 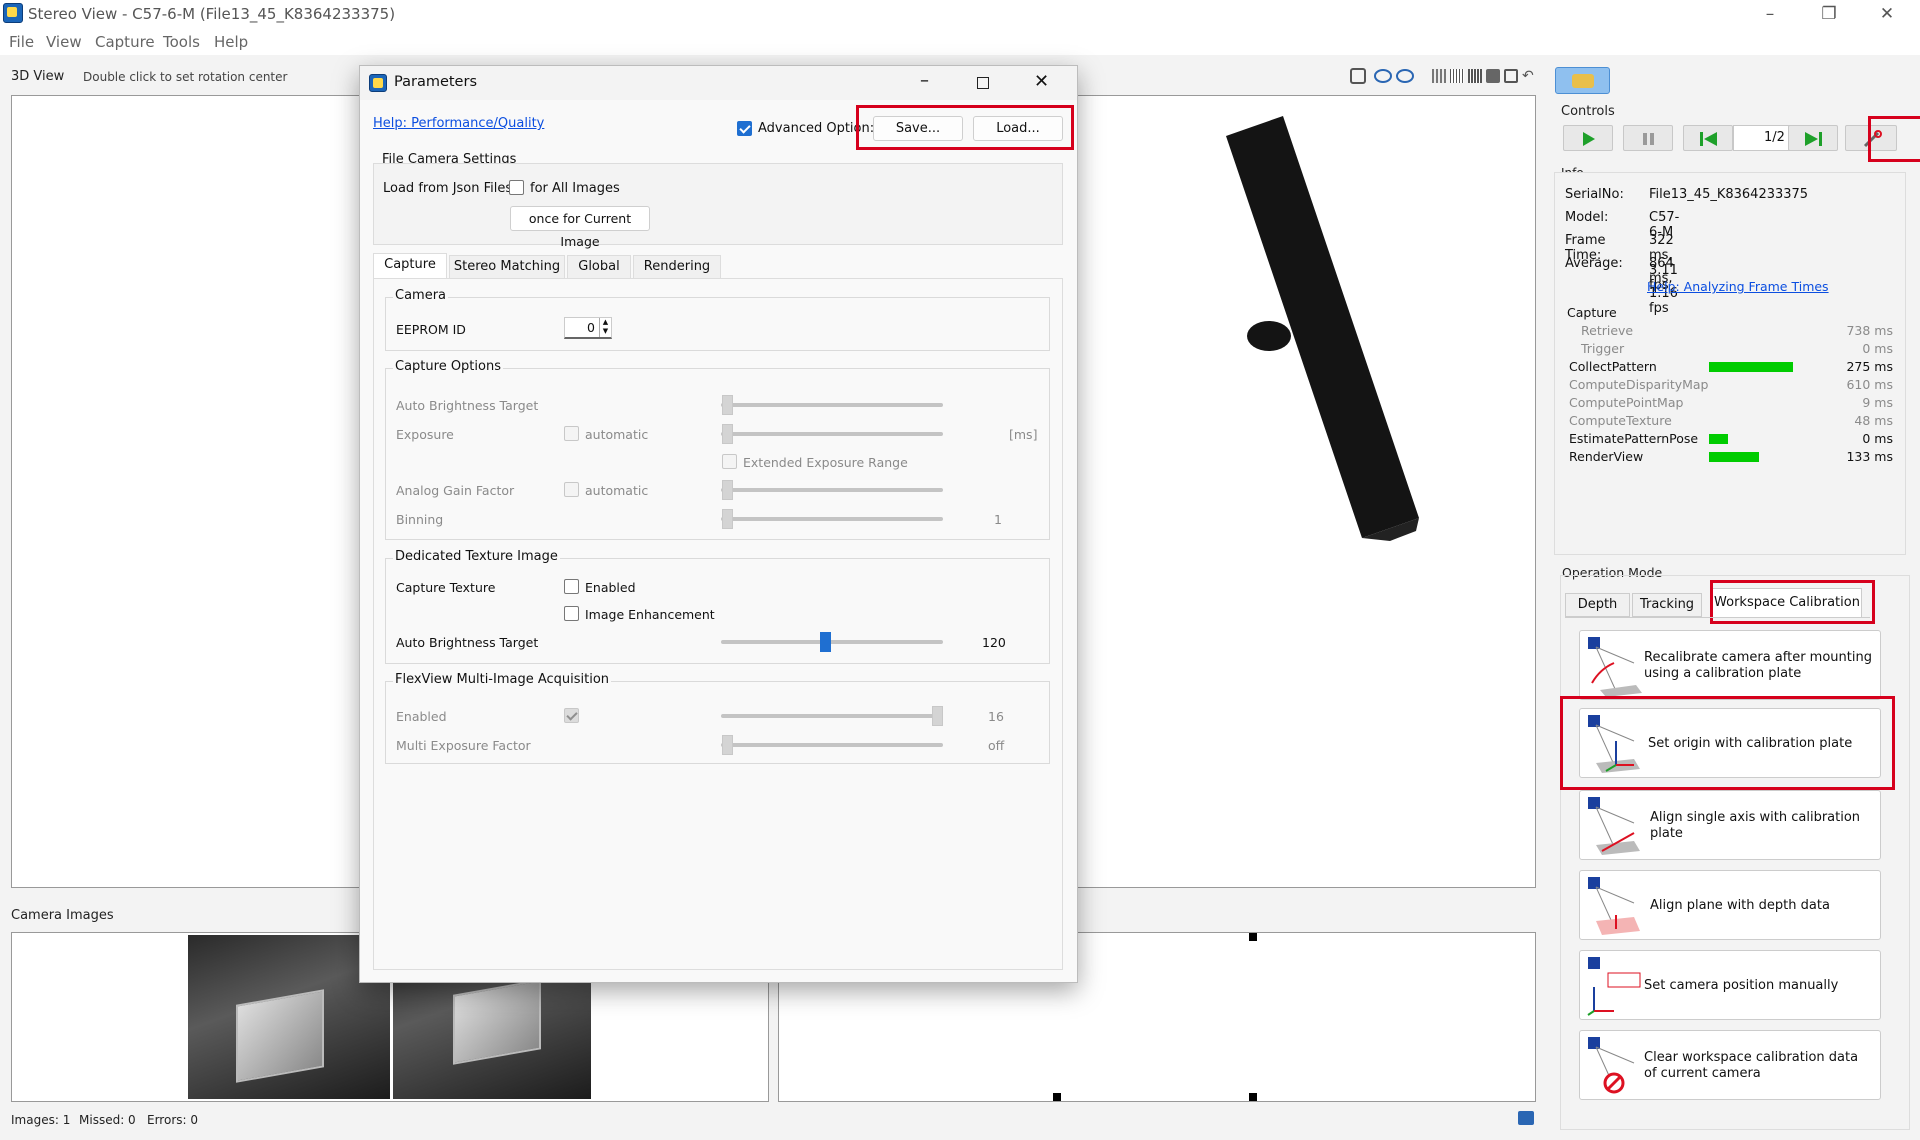 I want to click on pause-icon, so click(x=1648, y=139).